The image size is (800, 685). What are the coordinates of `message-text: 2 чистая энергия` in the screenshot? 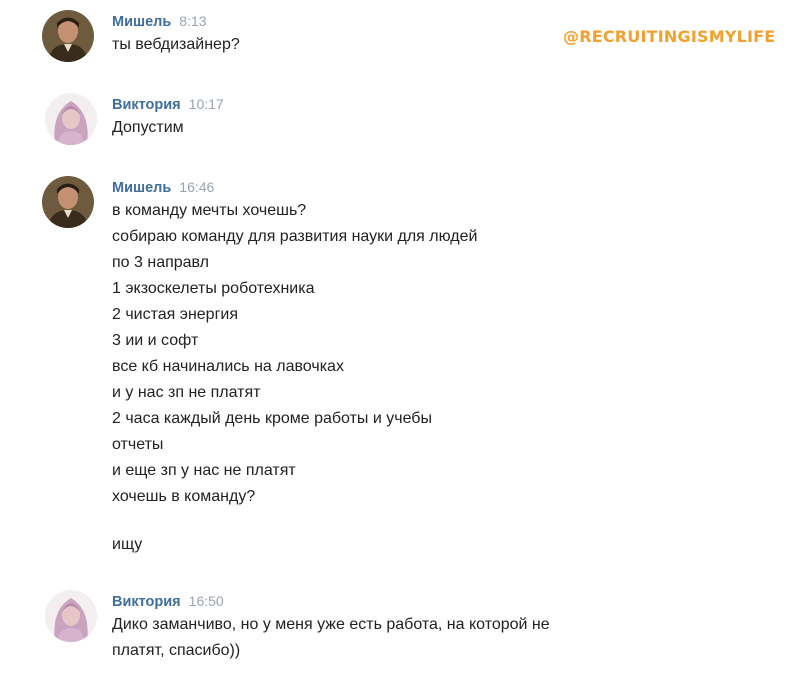 It's located at (175, 314).